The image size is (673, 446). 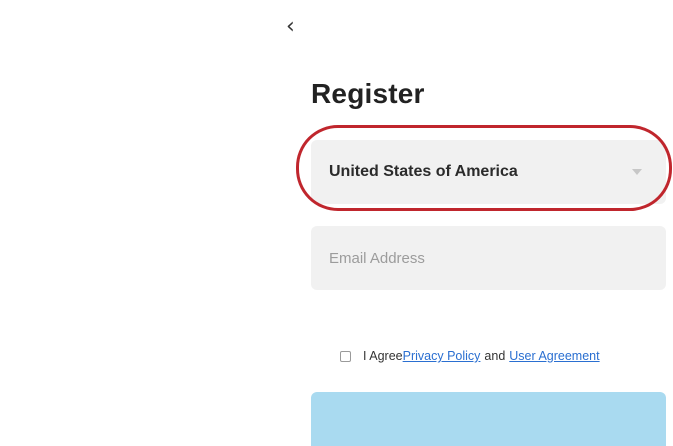 What do you see at coordinates (423, 171) in the screenshot?
I see `country-select-value: United States of America` at bounding box center [423, 171].